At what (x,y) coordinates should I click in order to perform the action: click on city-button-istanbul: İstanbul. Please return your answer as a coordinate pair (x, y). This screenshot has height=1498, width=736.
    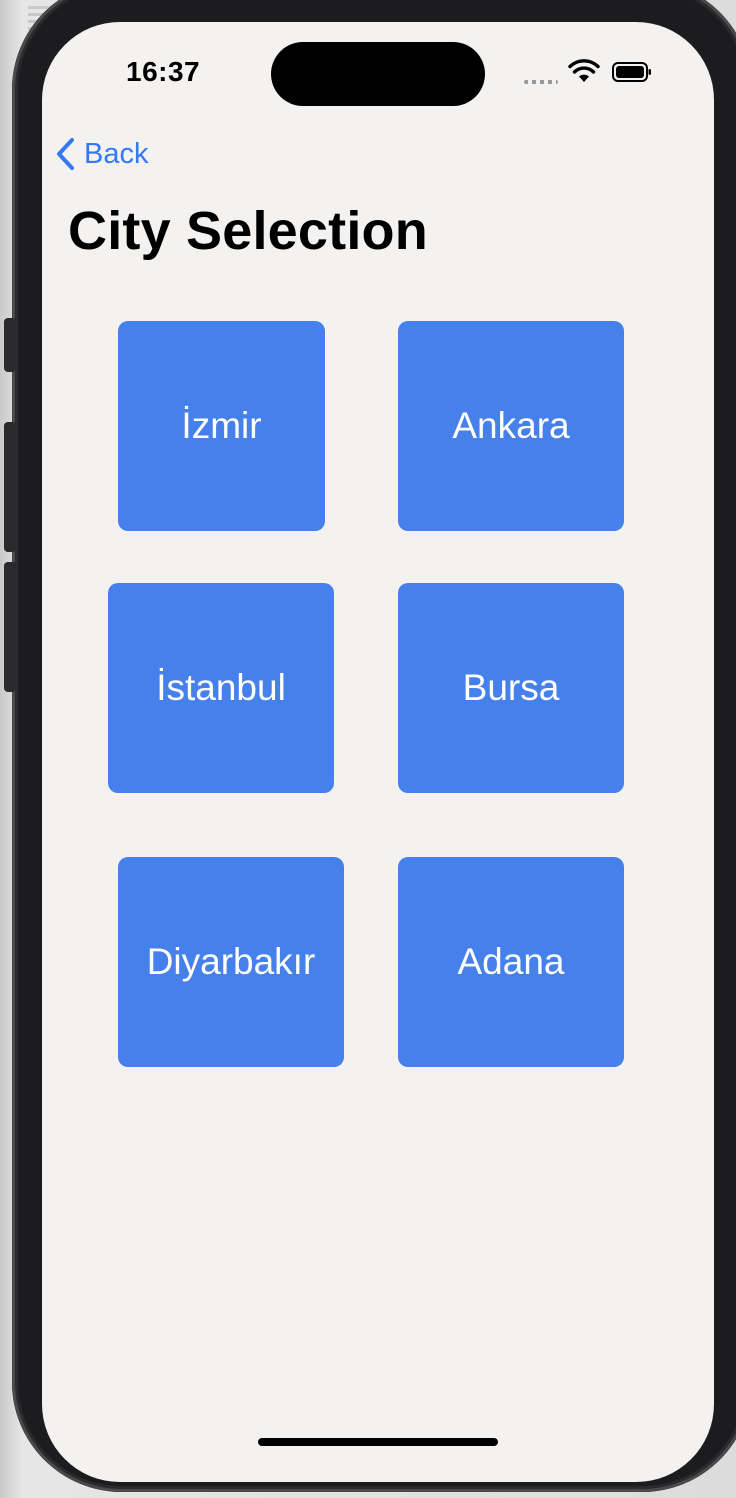
    Looking at the image, I should click on (221, 688).